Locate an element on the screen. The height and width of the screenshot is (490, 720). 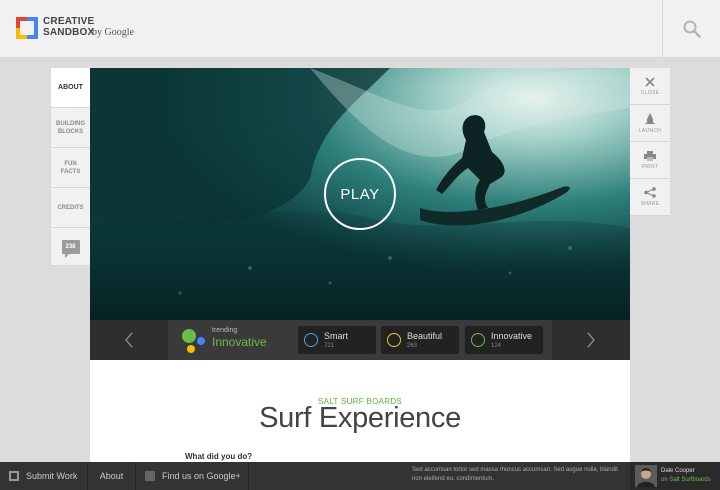
comment-count-badge: 238 is located at coordinates (70, 248).